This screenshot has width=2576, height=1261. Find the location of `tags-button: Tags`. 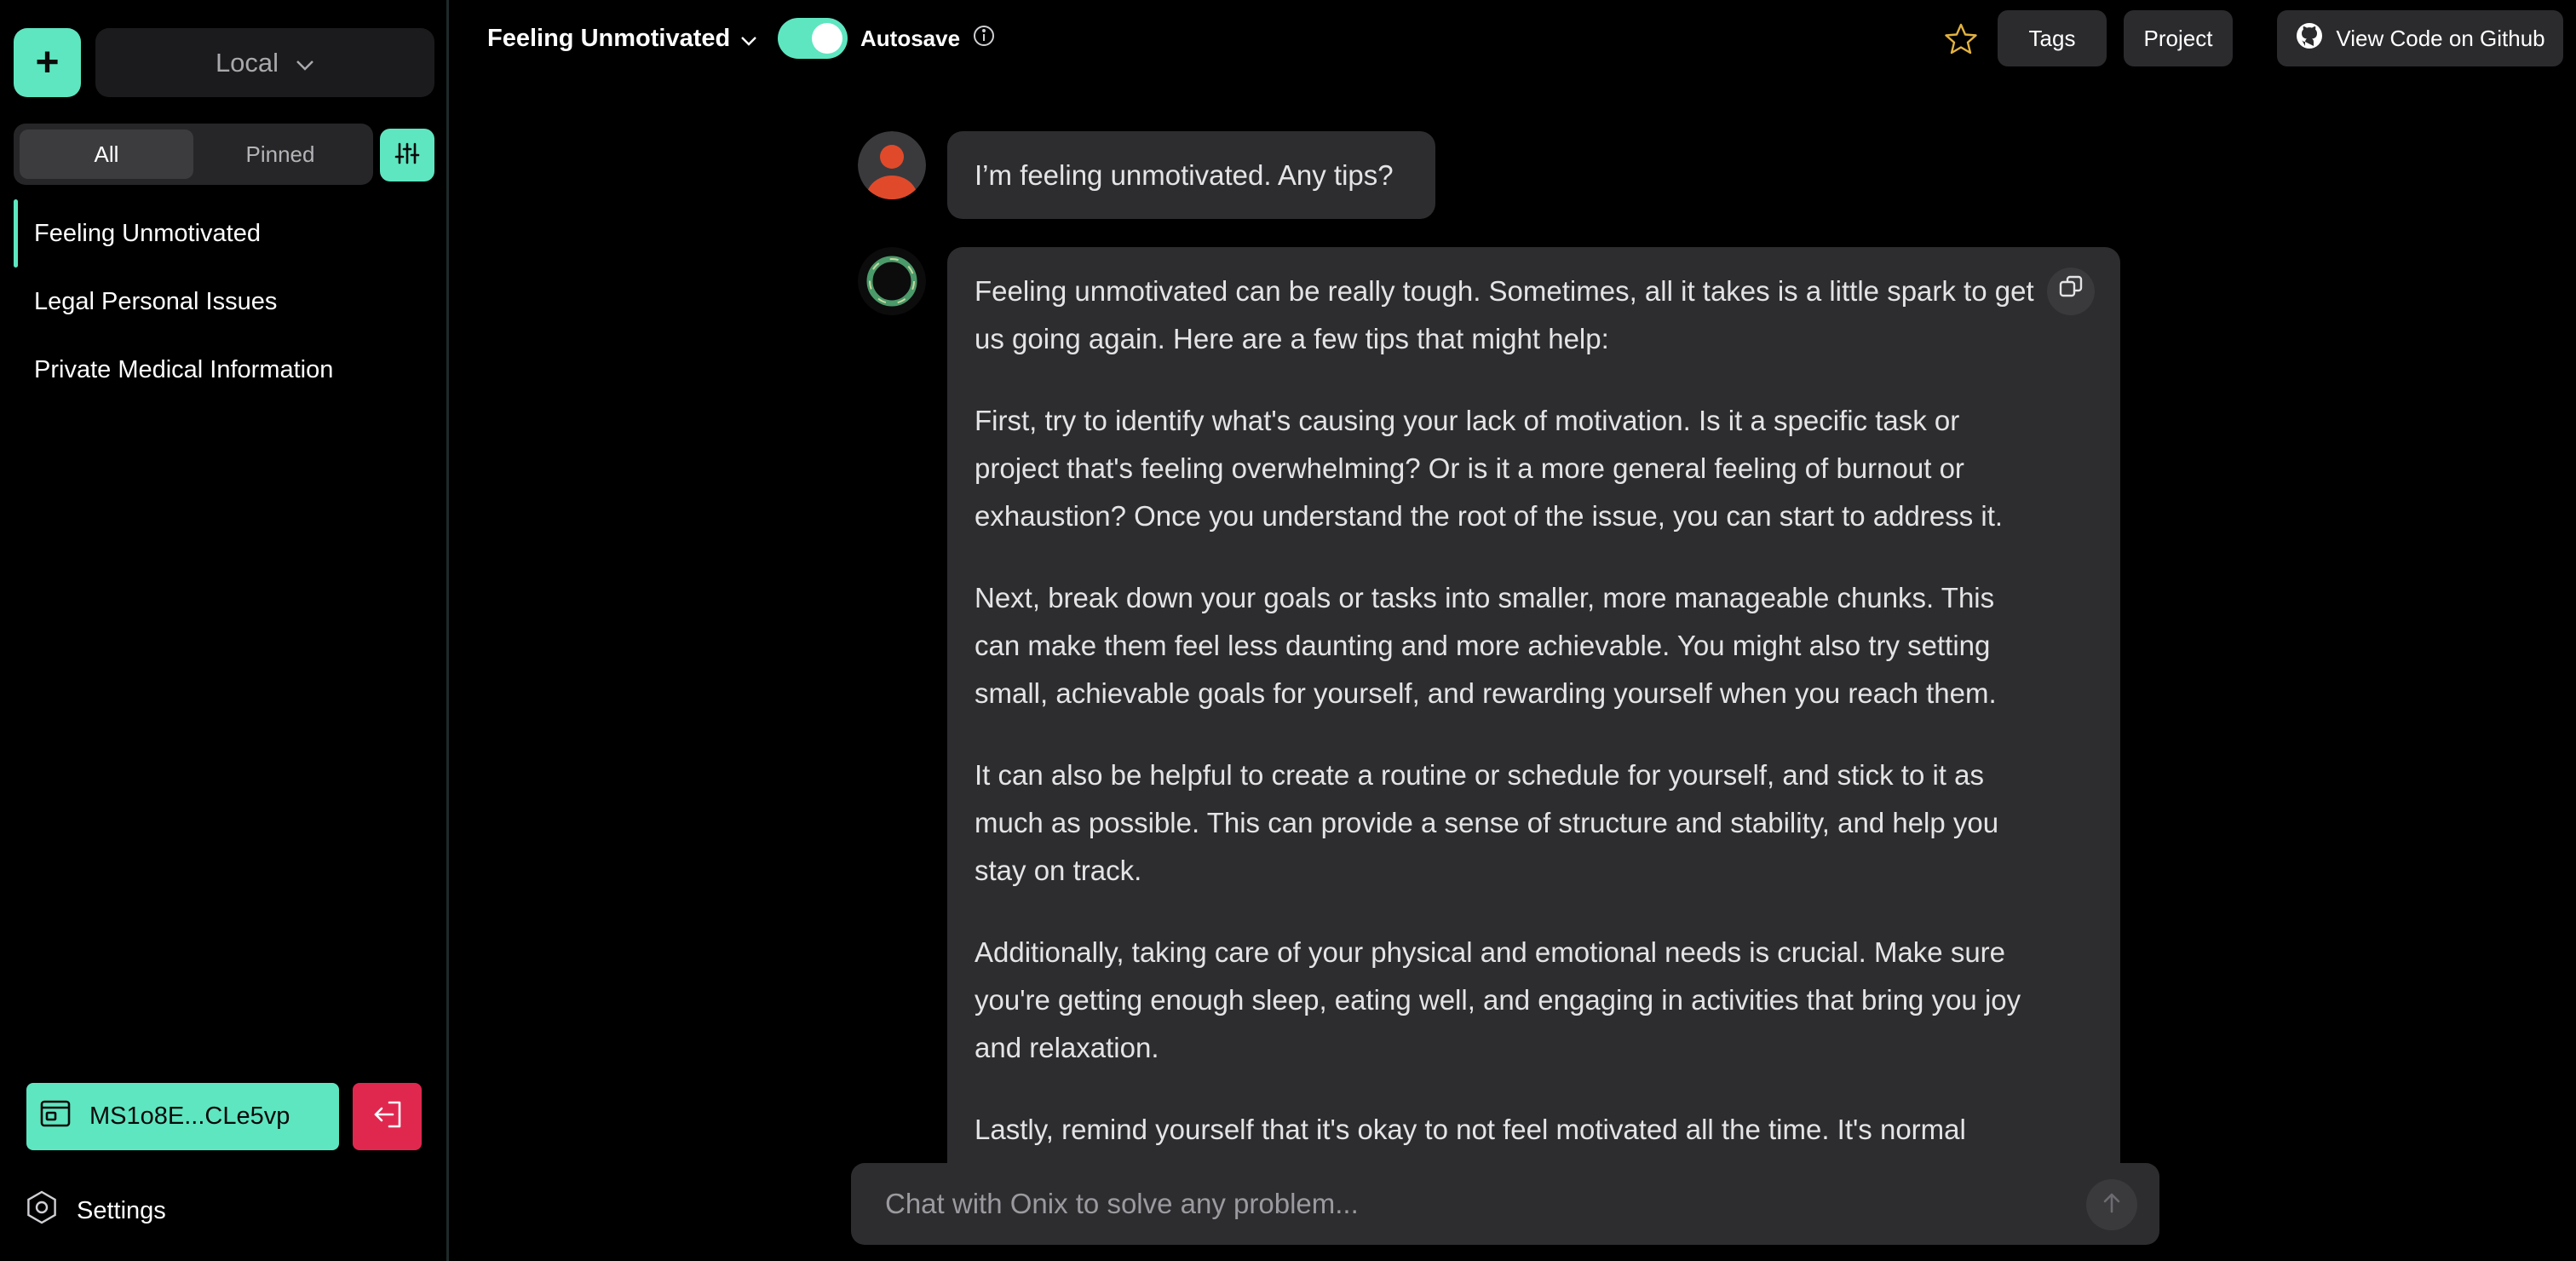

tags-button: Tags is located at coordinates (2052, 38).